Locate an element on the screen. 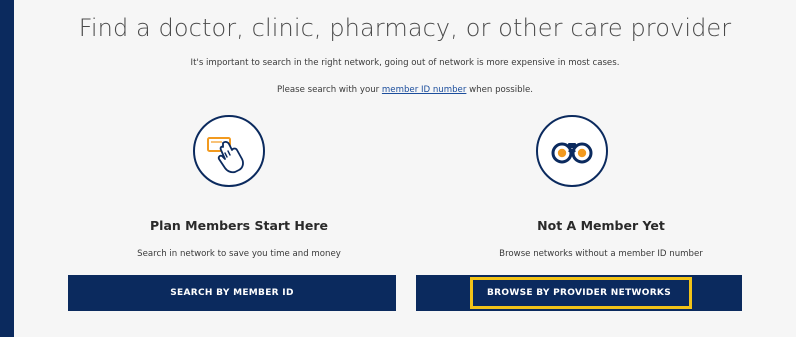  non-members-heading: Not A Member Yet is located at coordinates (601, 225).